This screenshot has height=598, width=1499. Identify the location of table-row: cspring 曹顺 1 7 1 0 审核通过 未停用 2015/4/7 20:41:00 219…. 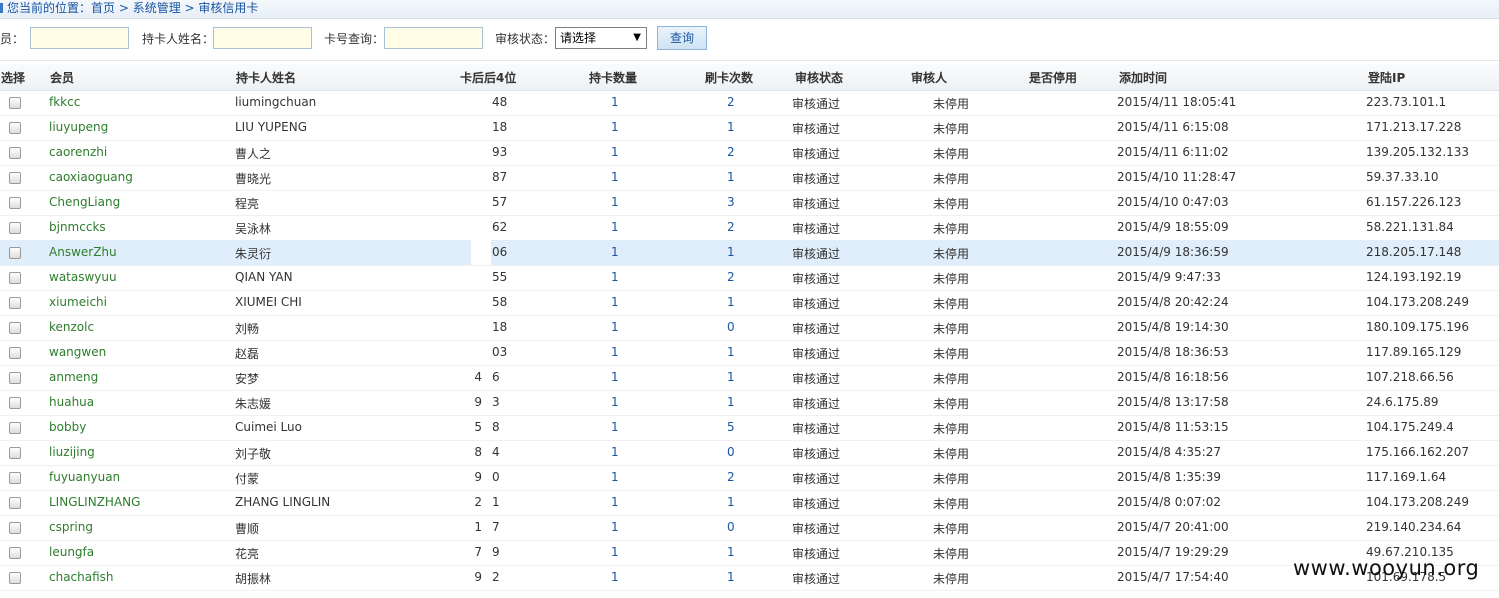
(749, 528).